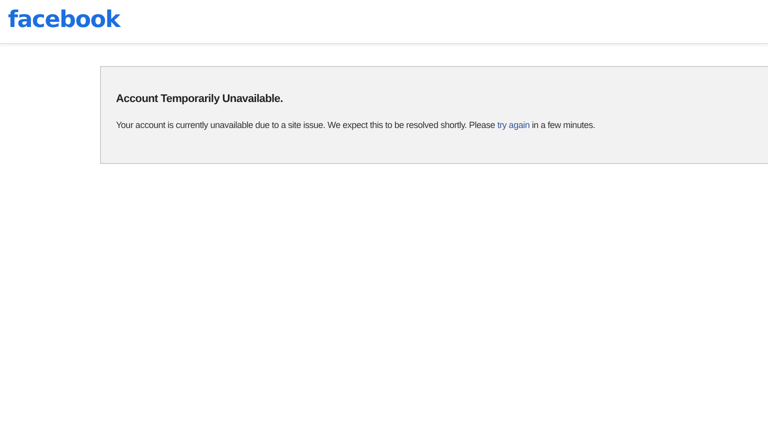  Describe the element at coordinates (513, 125) in the screenshot. I see `try-again-link: try again` at that location.